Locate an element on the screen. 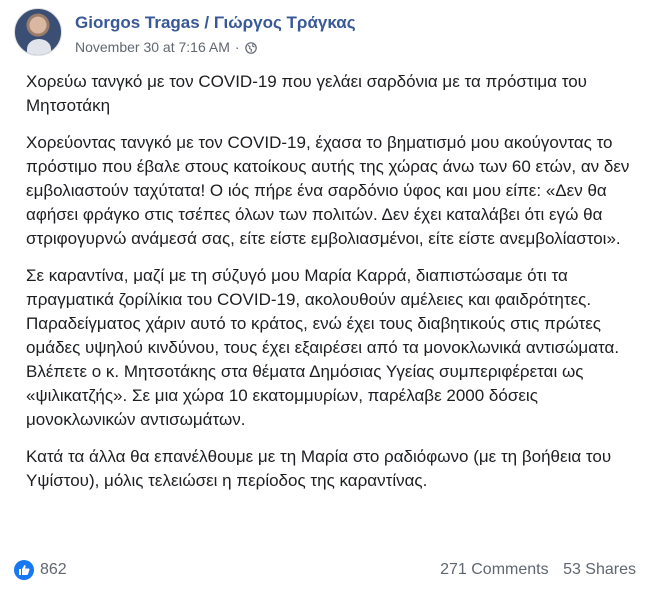 The width and height of the screenshot is (650, 598). shares-count: 53 Shares is located at coordinates (599, 569).